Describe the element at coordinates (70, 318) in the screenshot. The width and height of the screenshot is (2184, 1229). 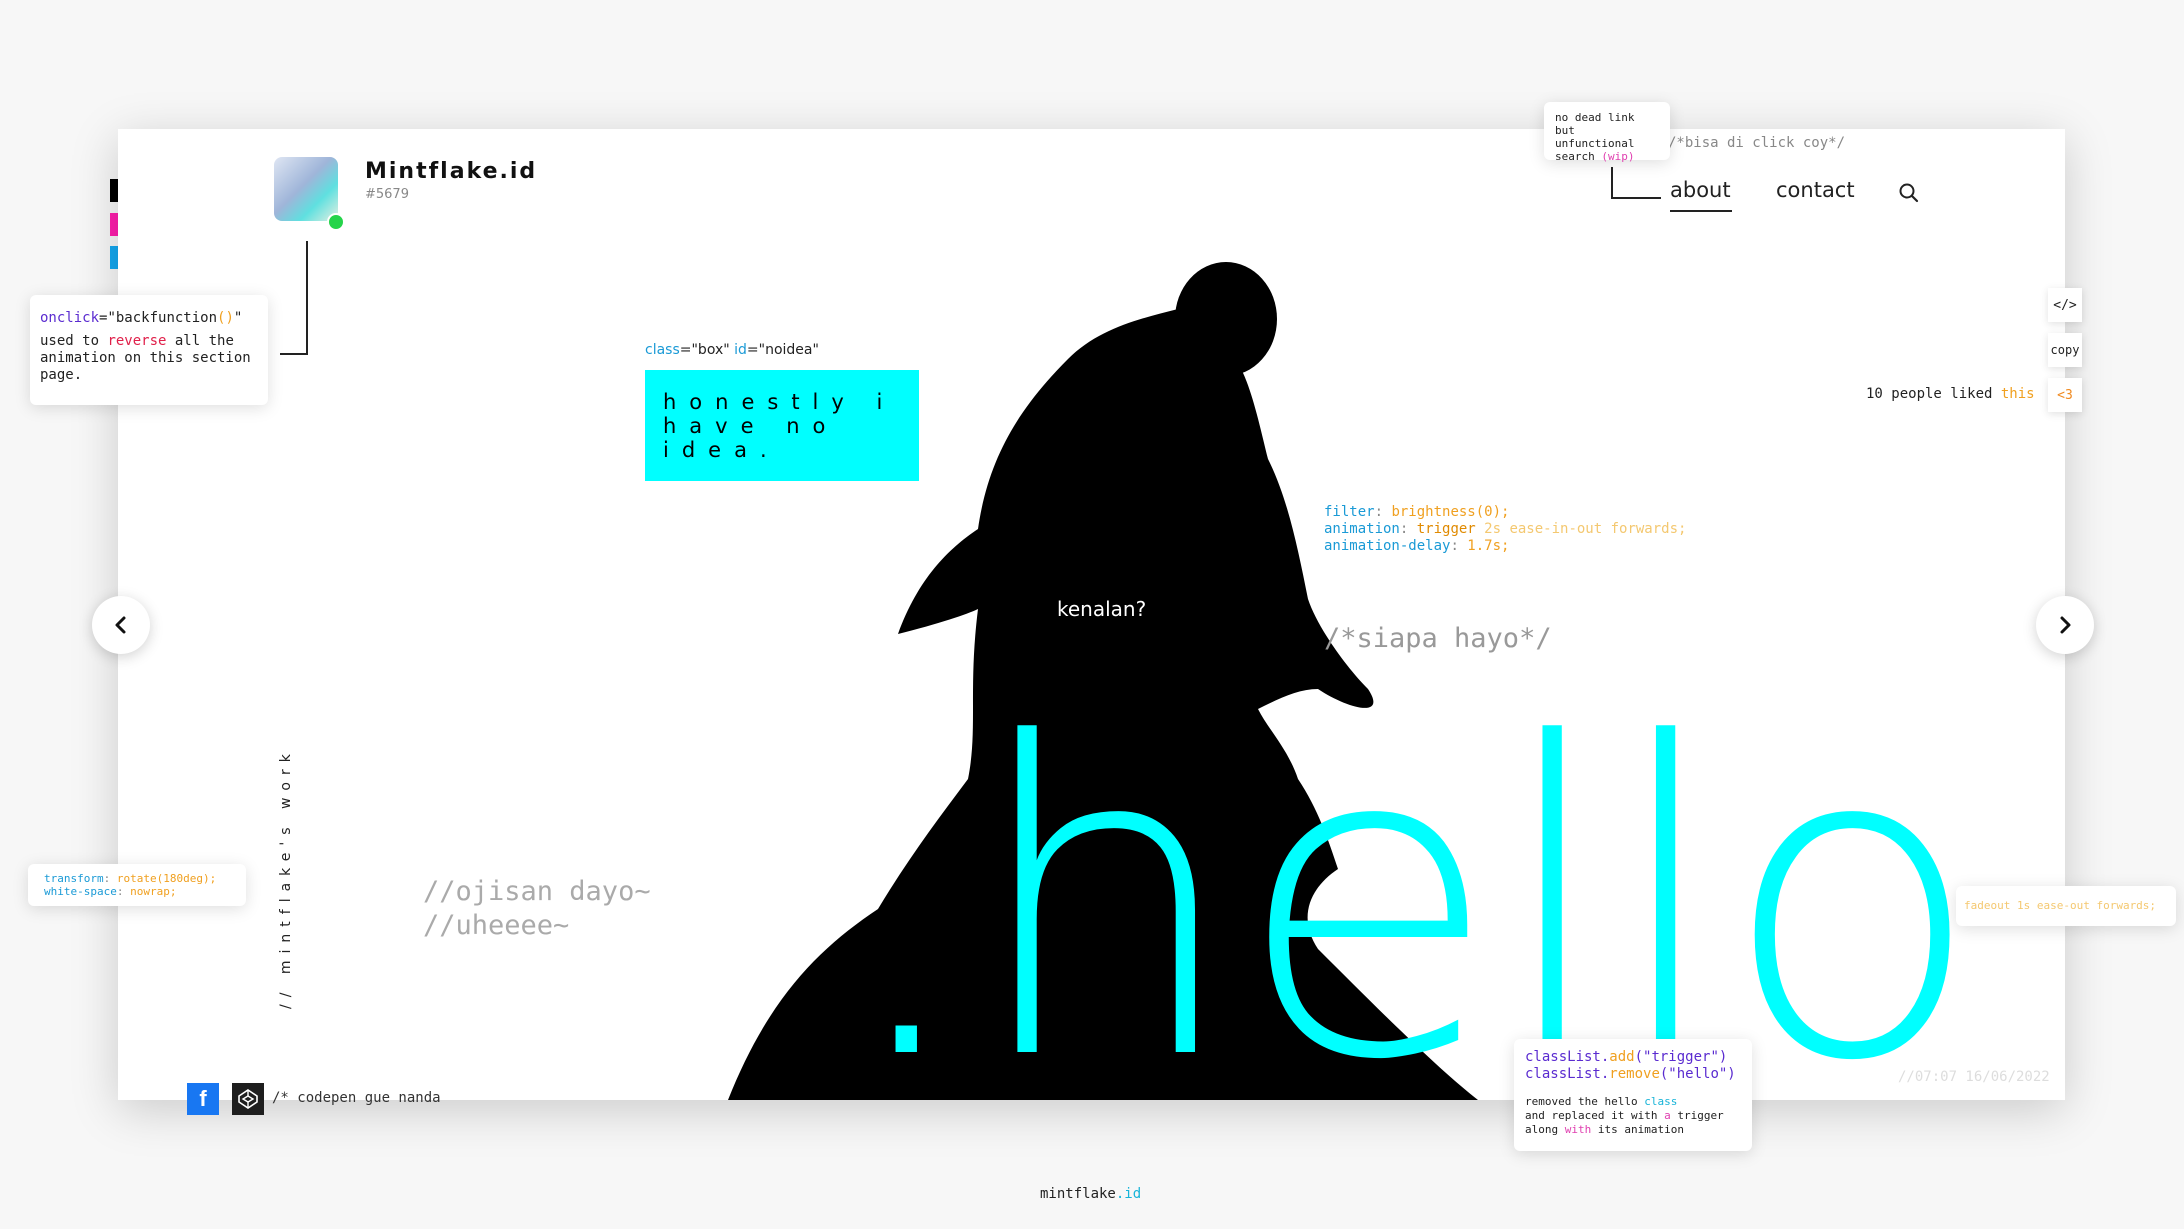
I see `onclick-attr: onclick` at that location.